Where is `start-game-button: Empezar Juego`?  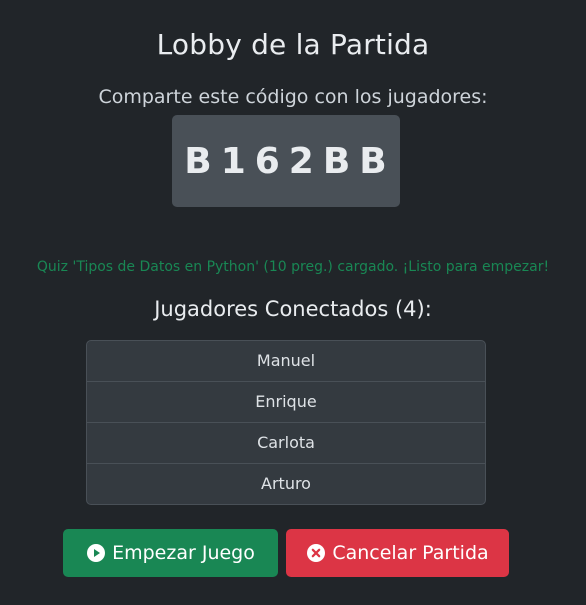
start-game-button: Empezar Juego is located at coordinates (170, 553).